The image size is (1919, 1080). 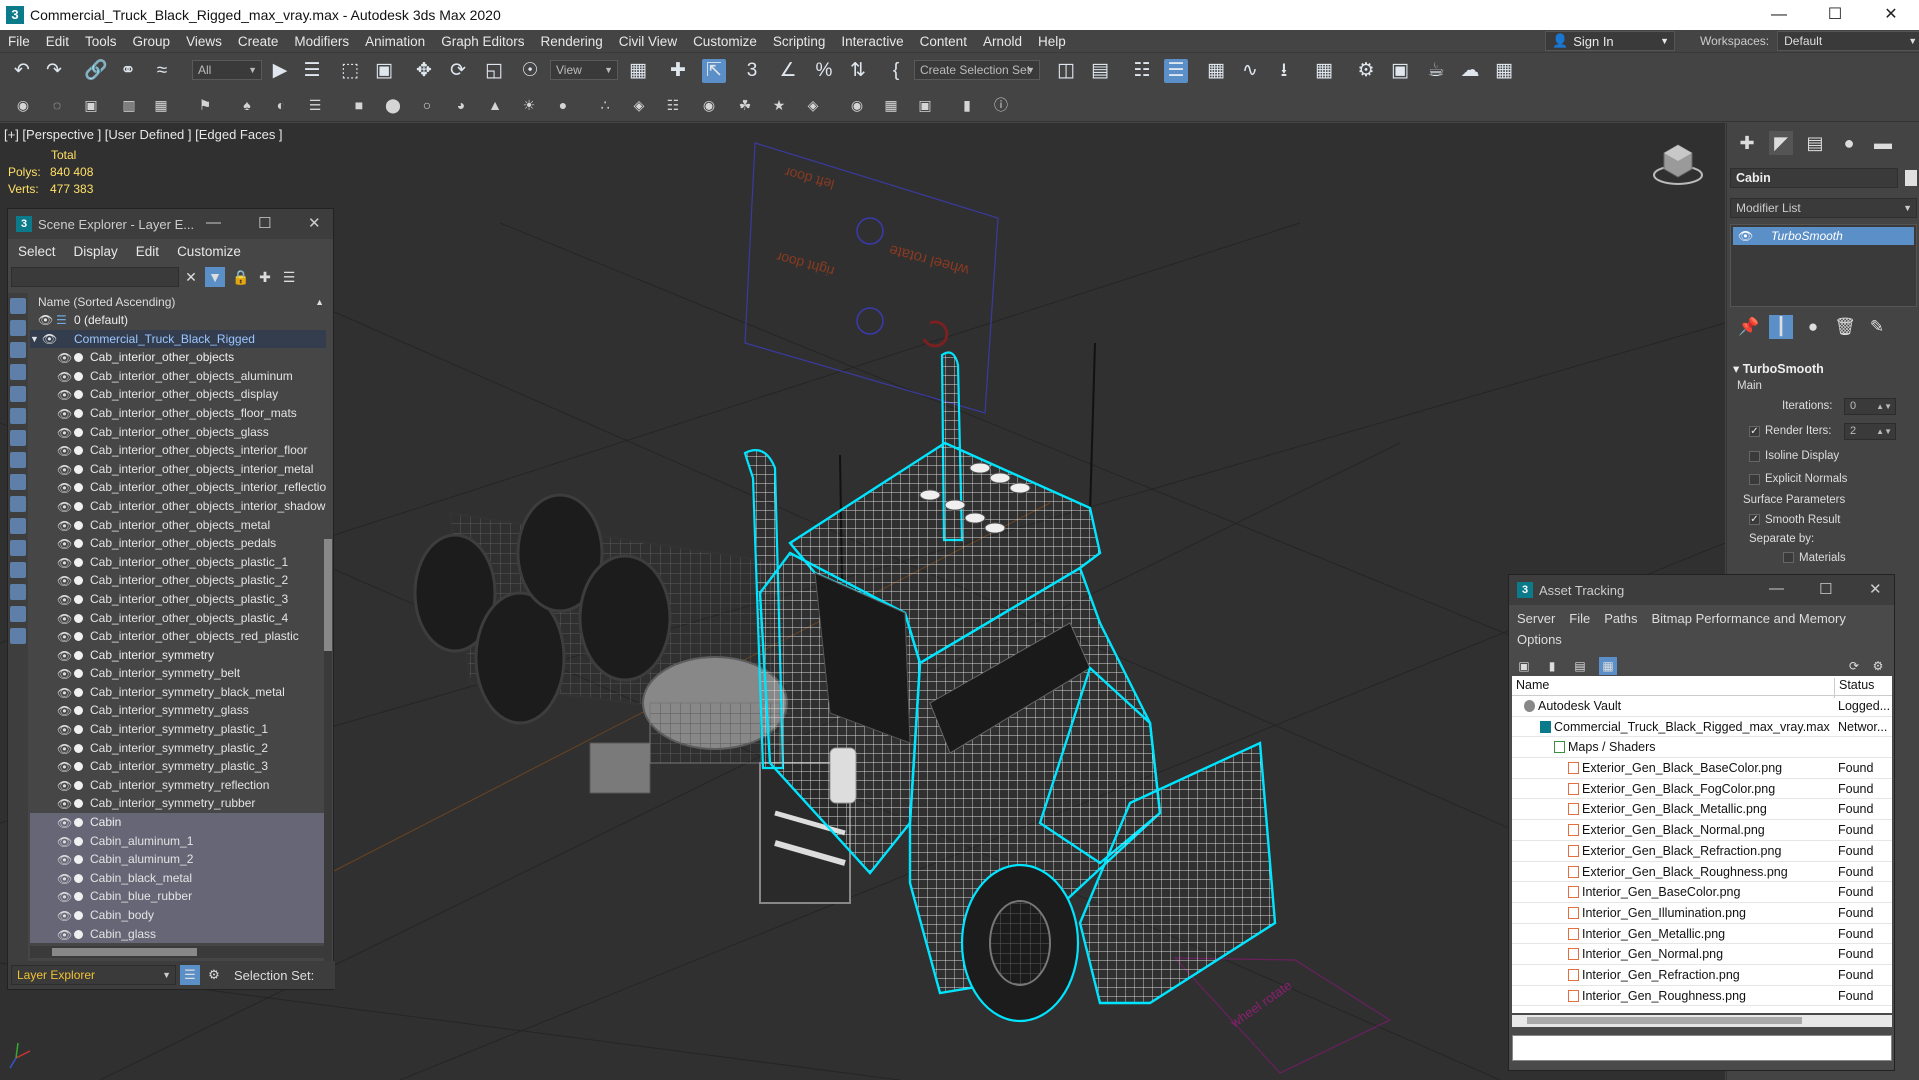 What do you see at coordinates (178, 803) in the screenshot?
I see `scene-object-row: 👁 Cab_interior_symmetry_rubber` at bounding box center [178, 803].